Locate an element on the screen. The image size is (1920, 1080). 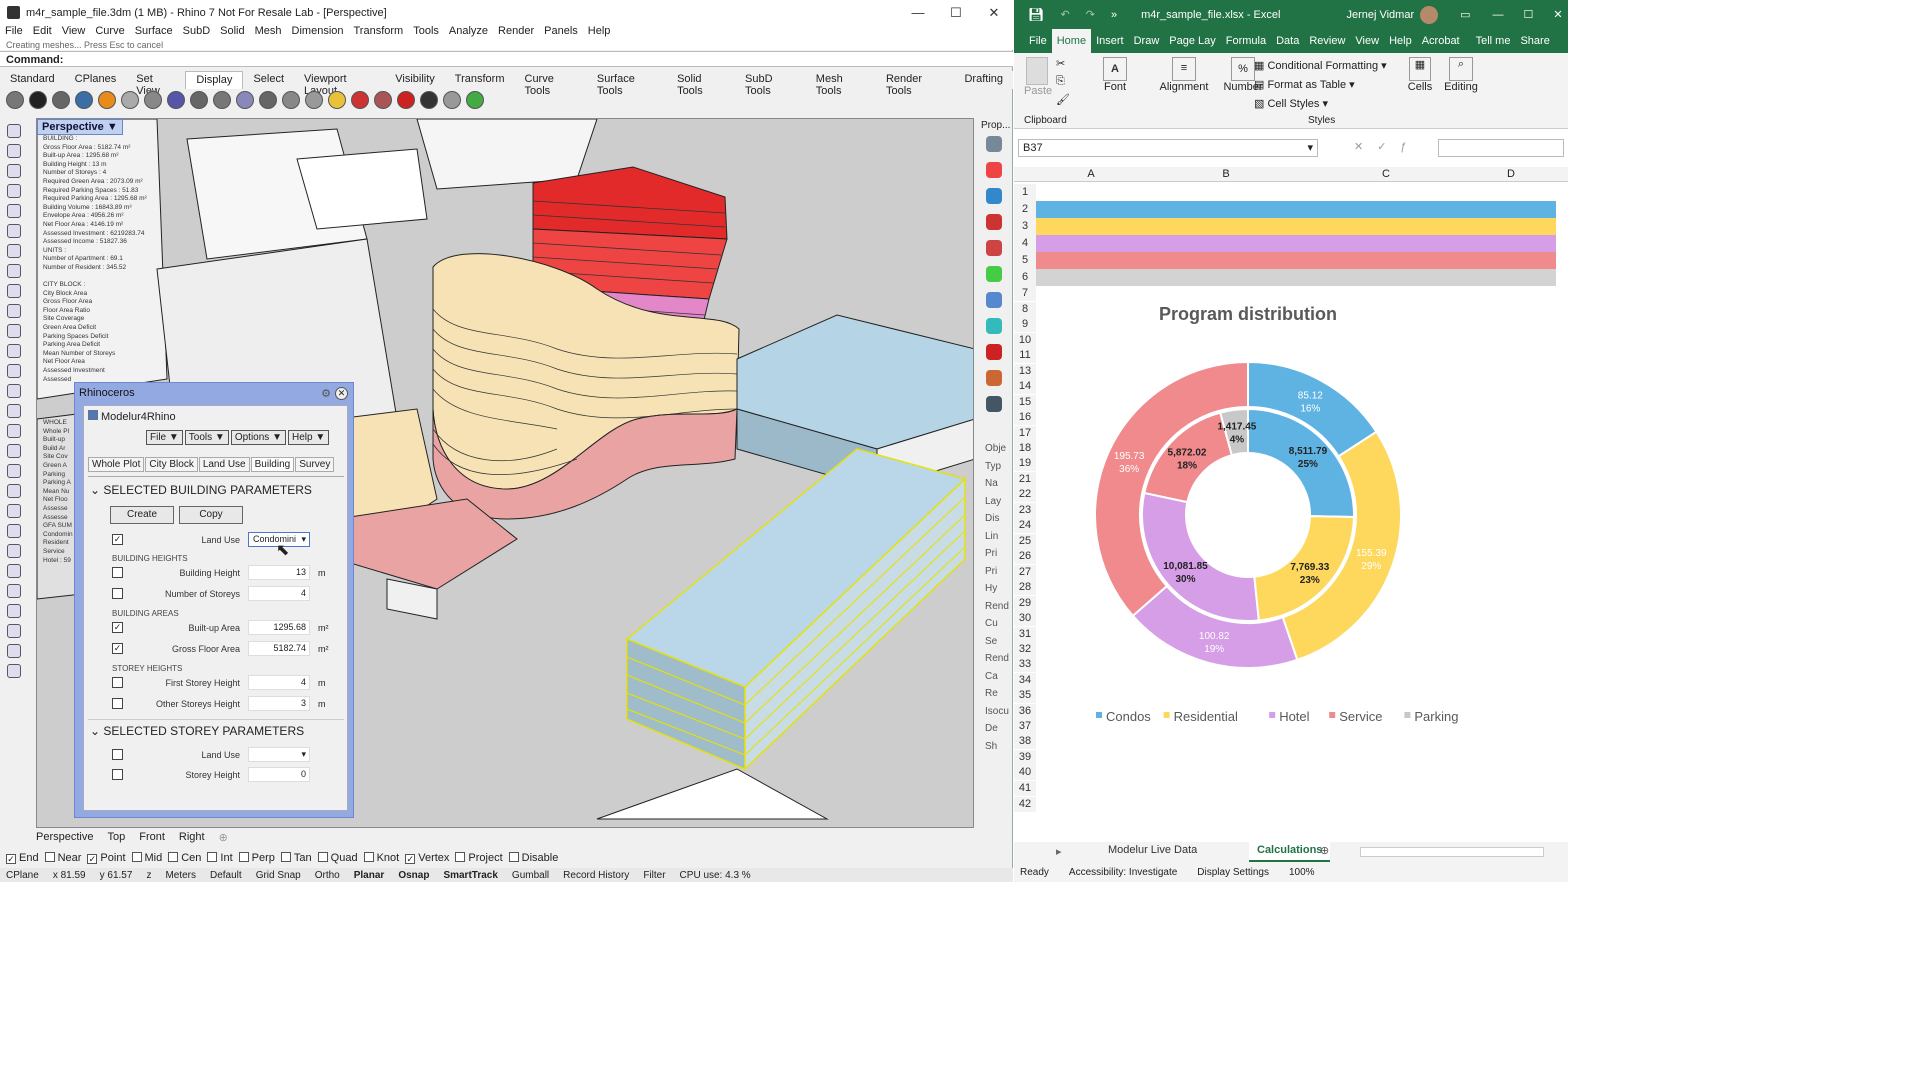
row-number: 2 is located at coordinates (1025, 209).